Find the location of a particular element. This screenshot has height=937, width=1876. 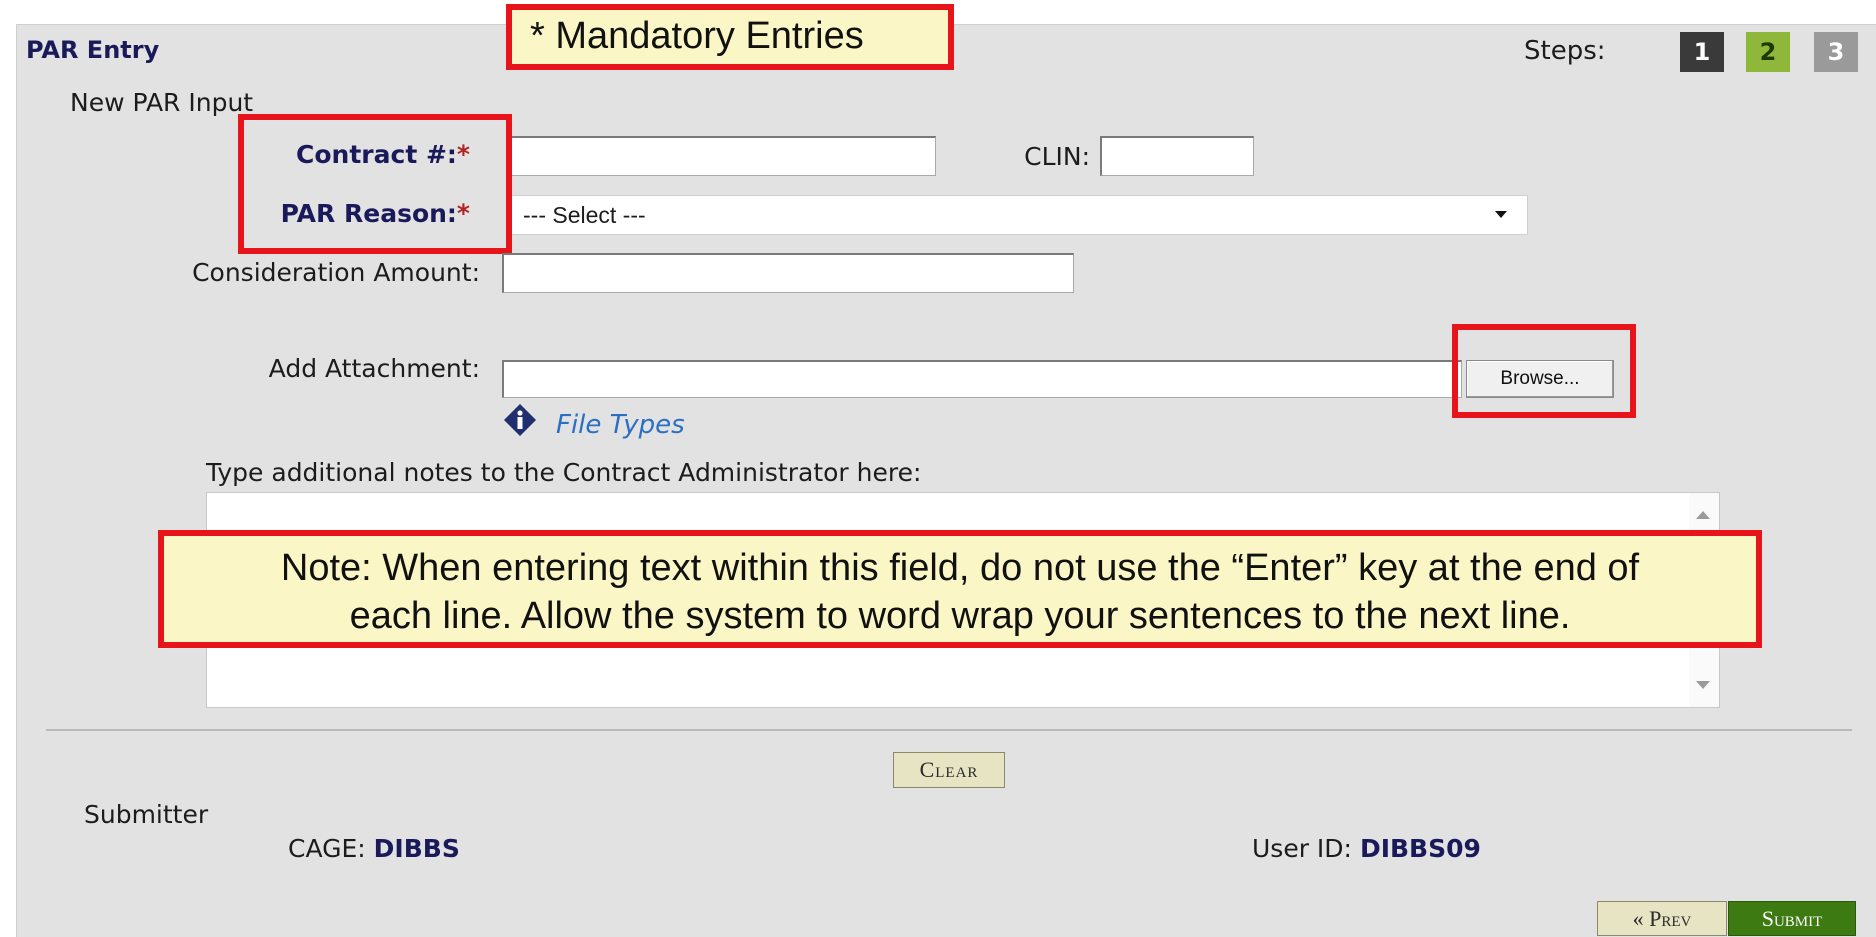

step-1: 1 is located at coordinates (1702, 52).